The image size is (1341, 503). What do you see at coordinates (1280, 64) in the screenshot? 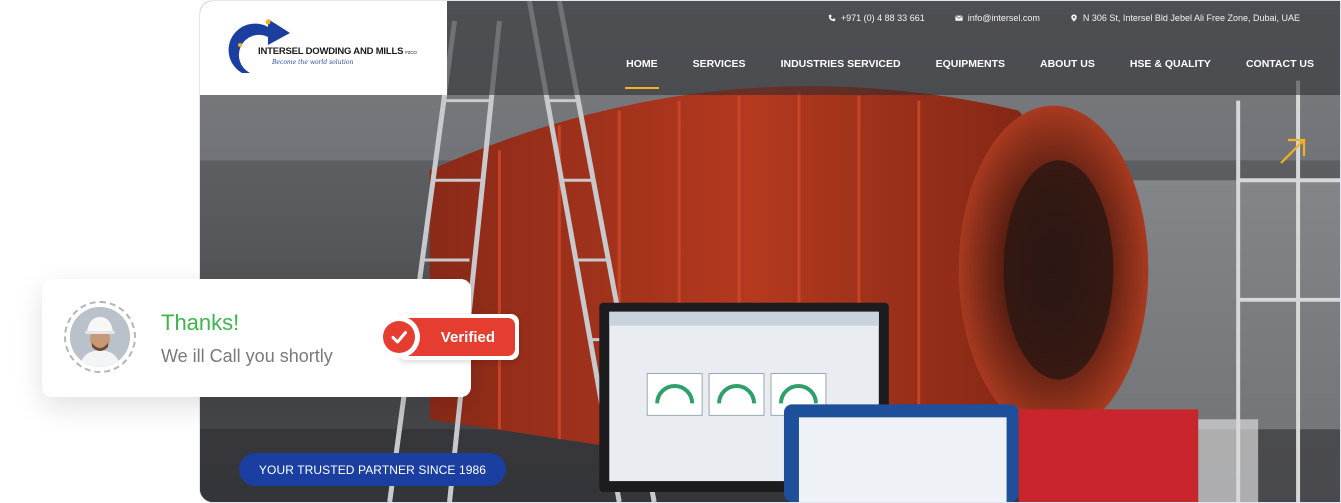
I see `nav-item-contact-us: CONTACT US` at bounding box center [1280, 64].